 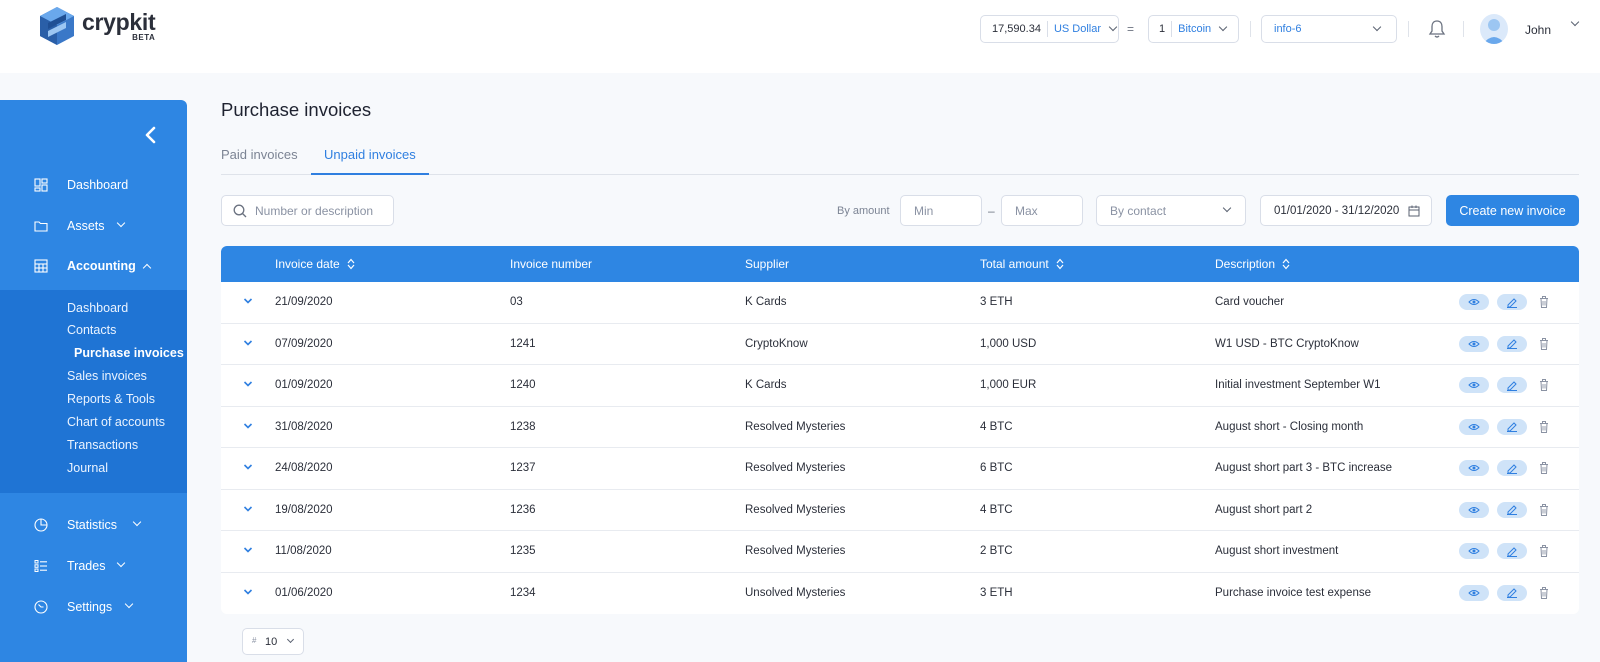 What do you see at coordinates (129, 353) in the screenshot?
I see `submenu-item-purchase-invoices: Purchase invoices` at bounding box center [129, 353].